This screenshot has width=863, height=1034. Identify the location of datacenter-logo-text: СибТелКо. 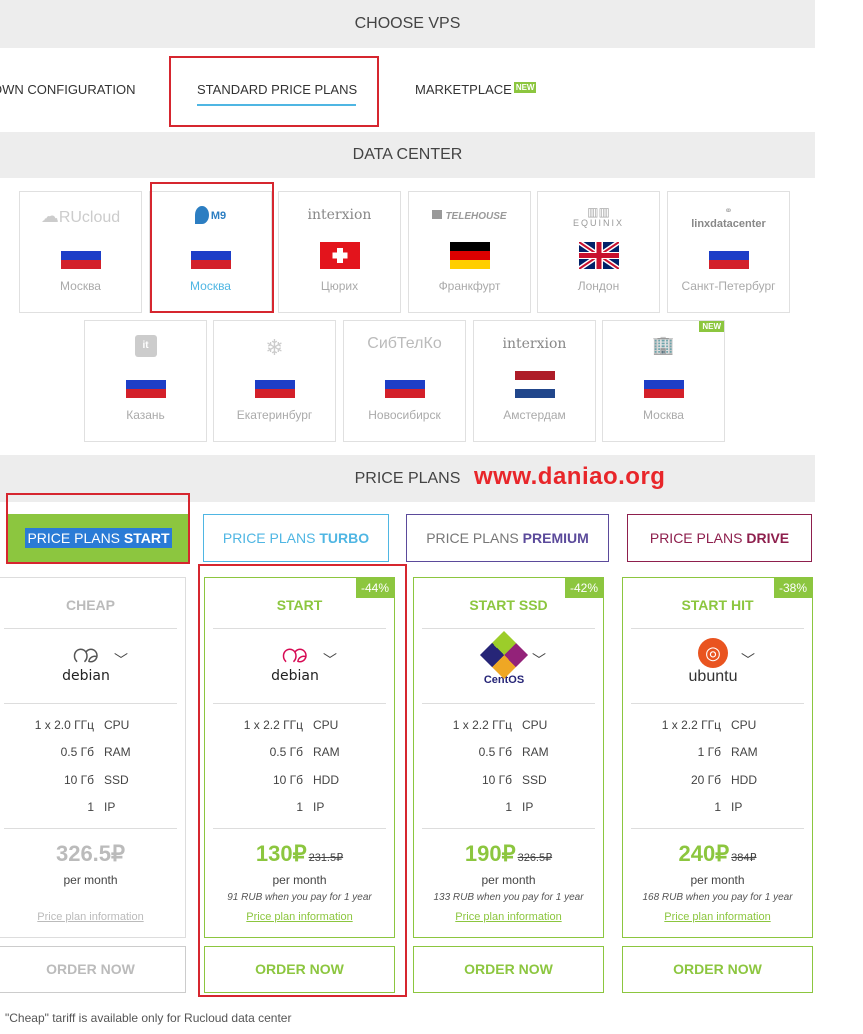
(404, 343).